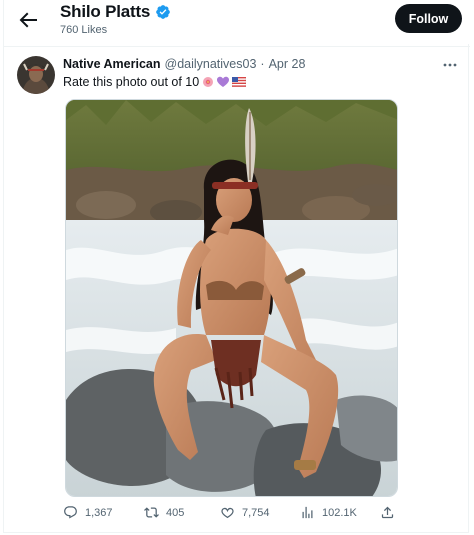 This screenshot has height=535, width=474. What do you see at coordinates (256, 512) in the screenshot?
I see `like-count: 7,754` at bounding box center [256, 512].